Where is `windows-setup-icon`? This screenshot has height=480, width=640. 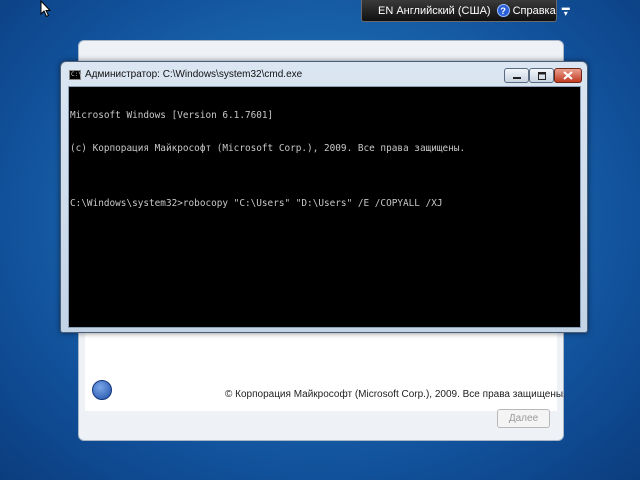
windows-setup-icon is located at coordinates (102, 390).